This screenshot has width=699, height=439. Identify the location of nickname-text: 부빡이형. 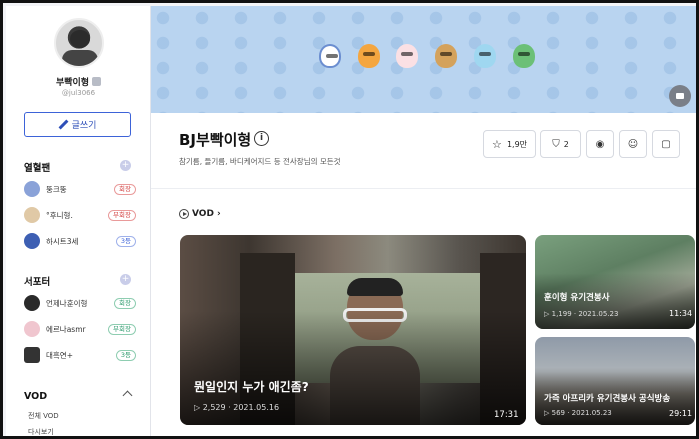
(72, 83).